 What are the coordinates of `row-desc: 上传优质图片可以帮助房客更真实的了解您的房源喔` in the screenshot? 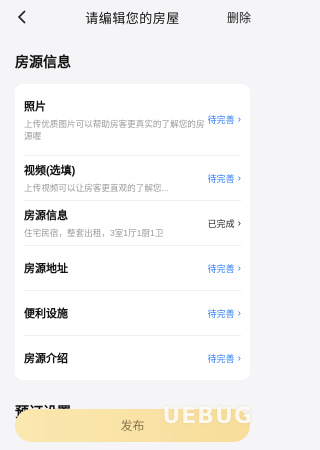 It's located at (114, 129).